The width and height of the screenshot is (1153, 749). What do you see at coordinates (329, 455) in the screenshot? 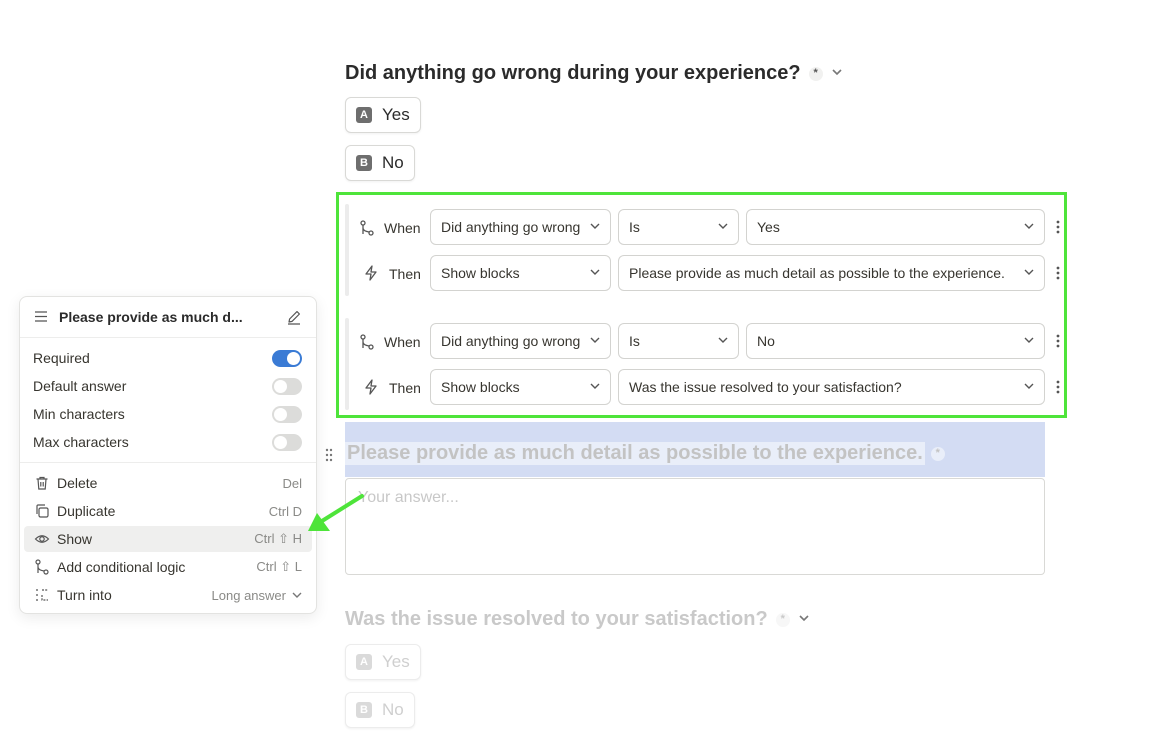
I see `drag-handle-icon` at bounding box center [329, 455].